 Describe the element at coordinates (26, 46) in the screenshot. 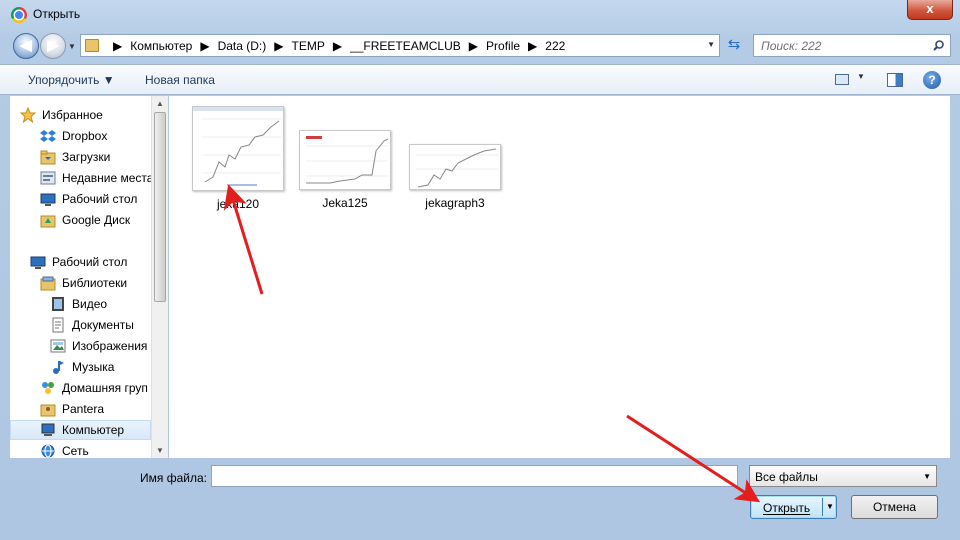

I see `back-button: ◀` at that location.